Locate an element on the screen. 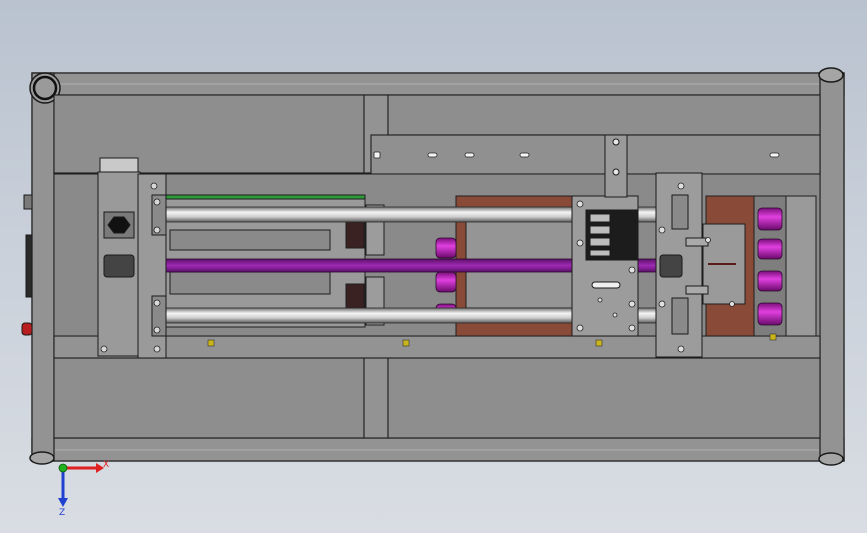 Image resolution: width=867 pixels, height=533 pixels. magenta-cyl-r4 is located at coordinates (770, 314).